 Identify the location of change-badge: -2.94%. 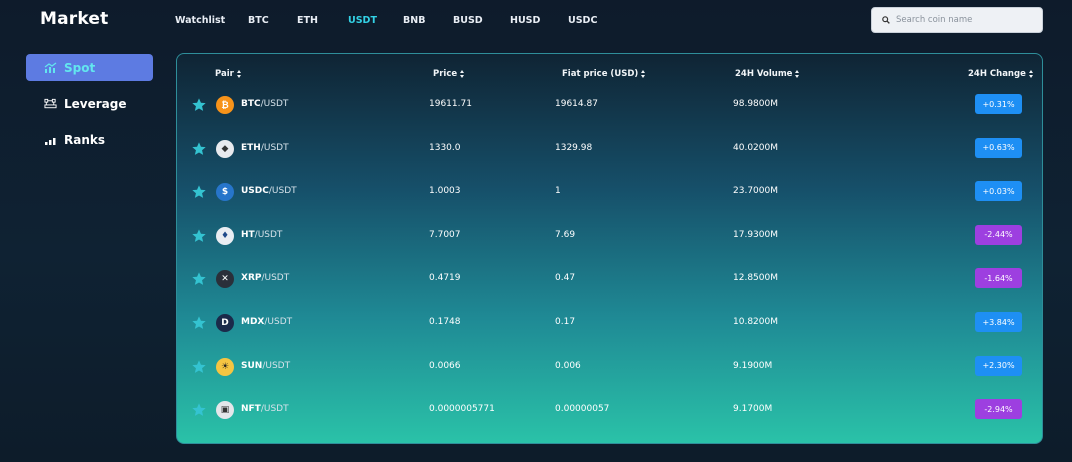
(998, 409).